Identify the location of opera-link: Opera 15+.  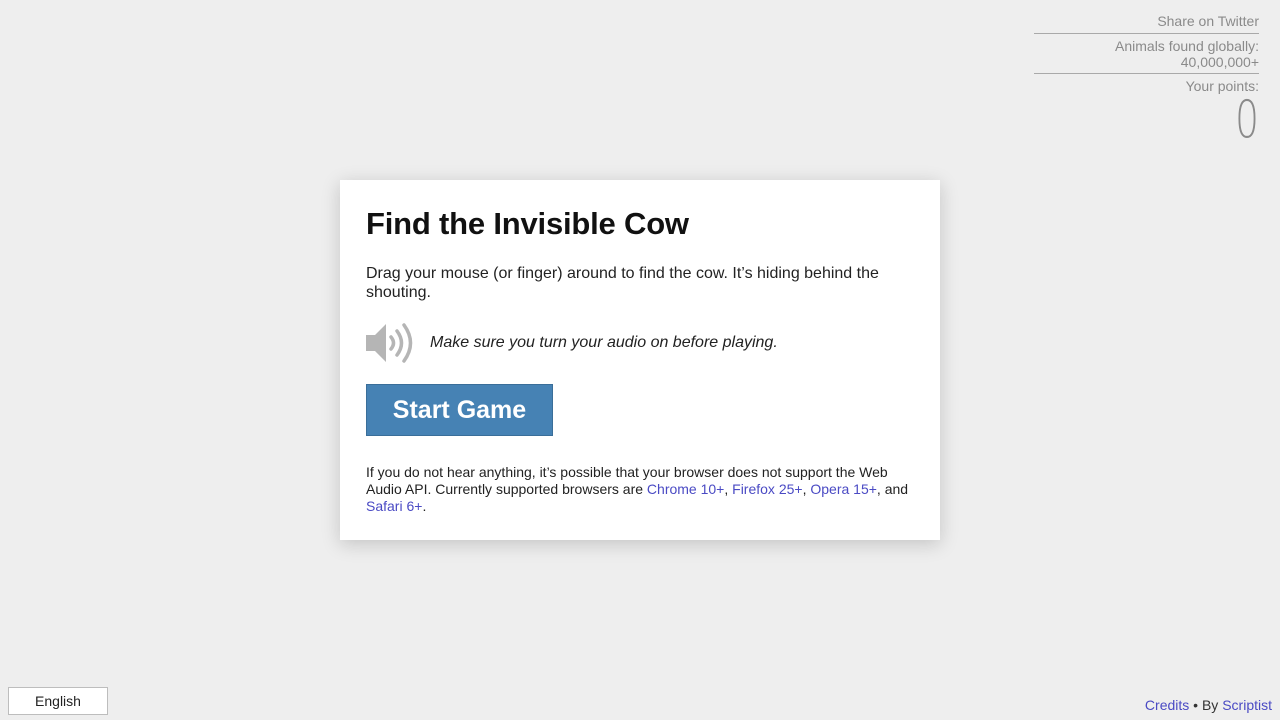
(843, 489).